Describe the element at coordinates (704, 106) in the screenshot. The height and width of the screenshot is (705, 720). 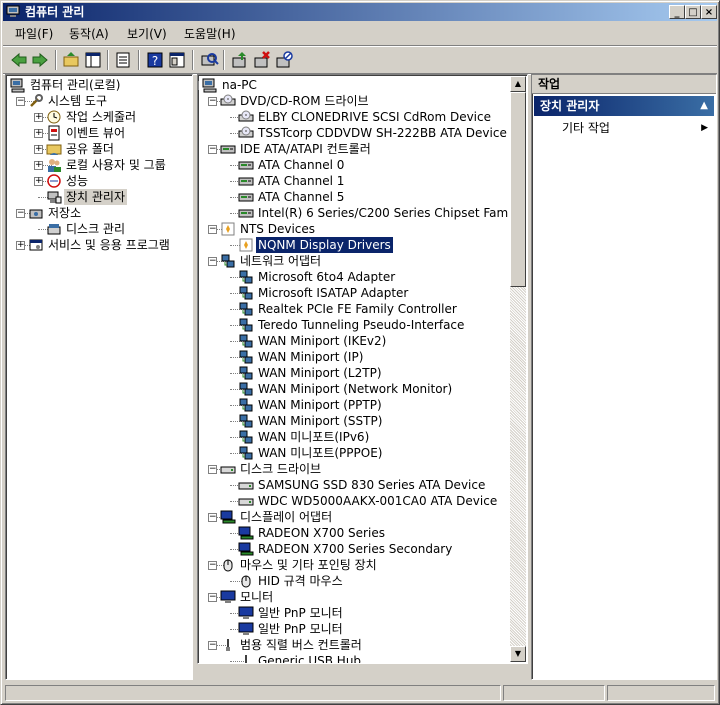
I see `collapse-up-icon: ▲` at that location.